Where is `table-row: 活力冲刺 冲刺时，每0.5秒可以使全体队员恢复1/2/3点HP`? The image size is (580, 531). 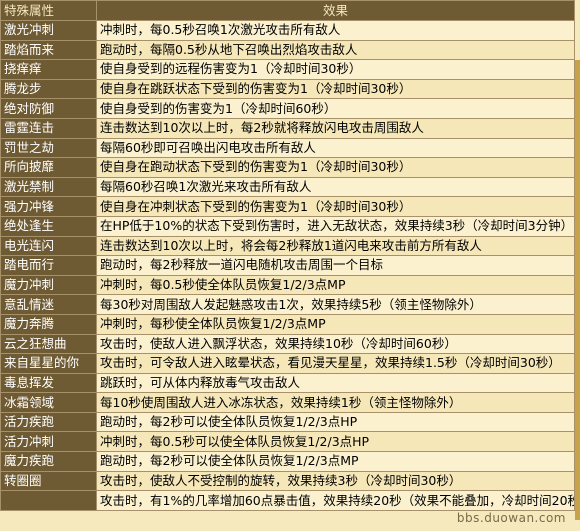
table-row: 活力冲刺 冲刺时，每0.5秒可以使全体队员恢复1/2/3点HP is located at coordinates (287, 442).